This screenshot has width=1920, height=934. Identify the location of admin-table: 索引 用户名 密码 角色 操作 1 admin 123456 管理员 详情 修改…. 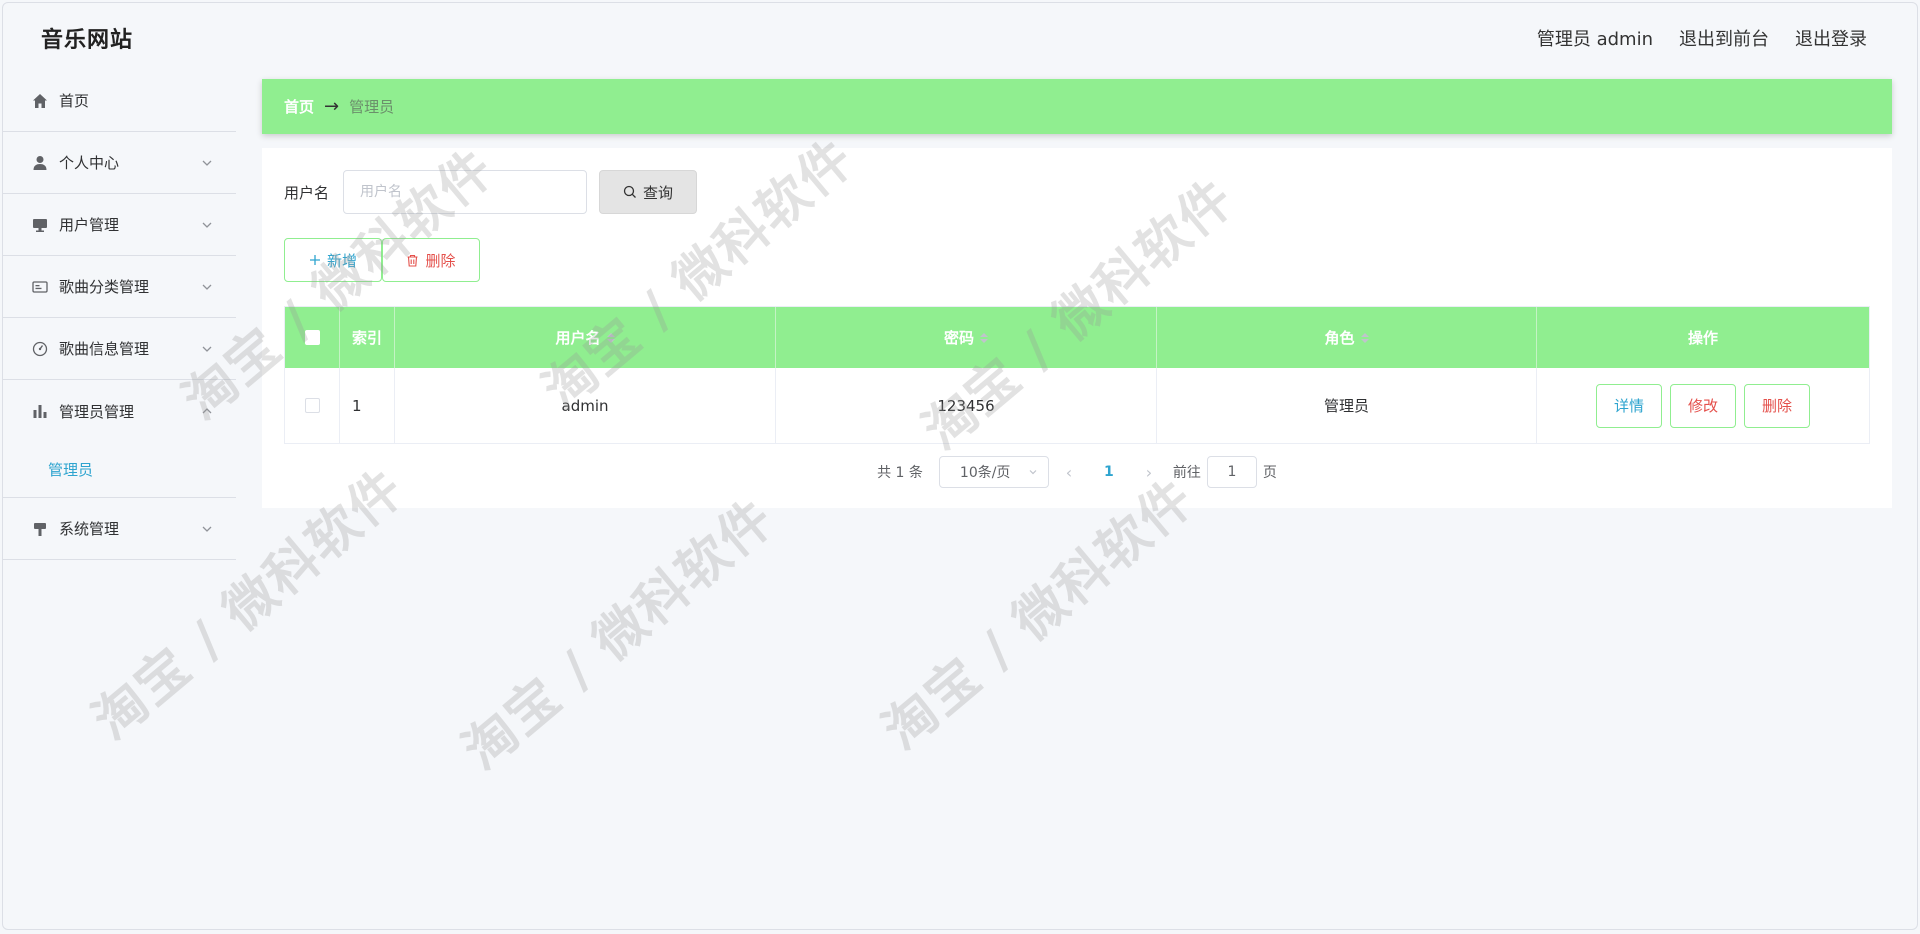
(1077, 375).